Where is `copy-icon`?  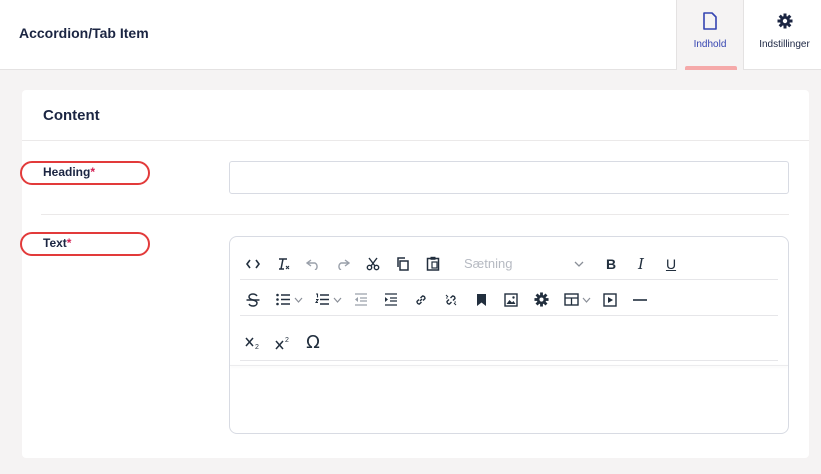
copy-icon is located at coordinates (403, 264).